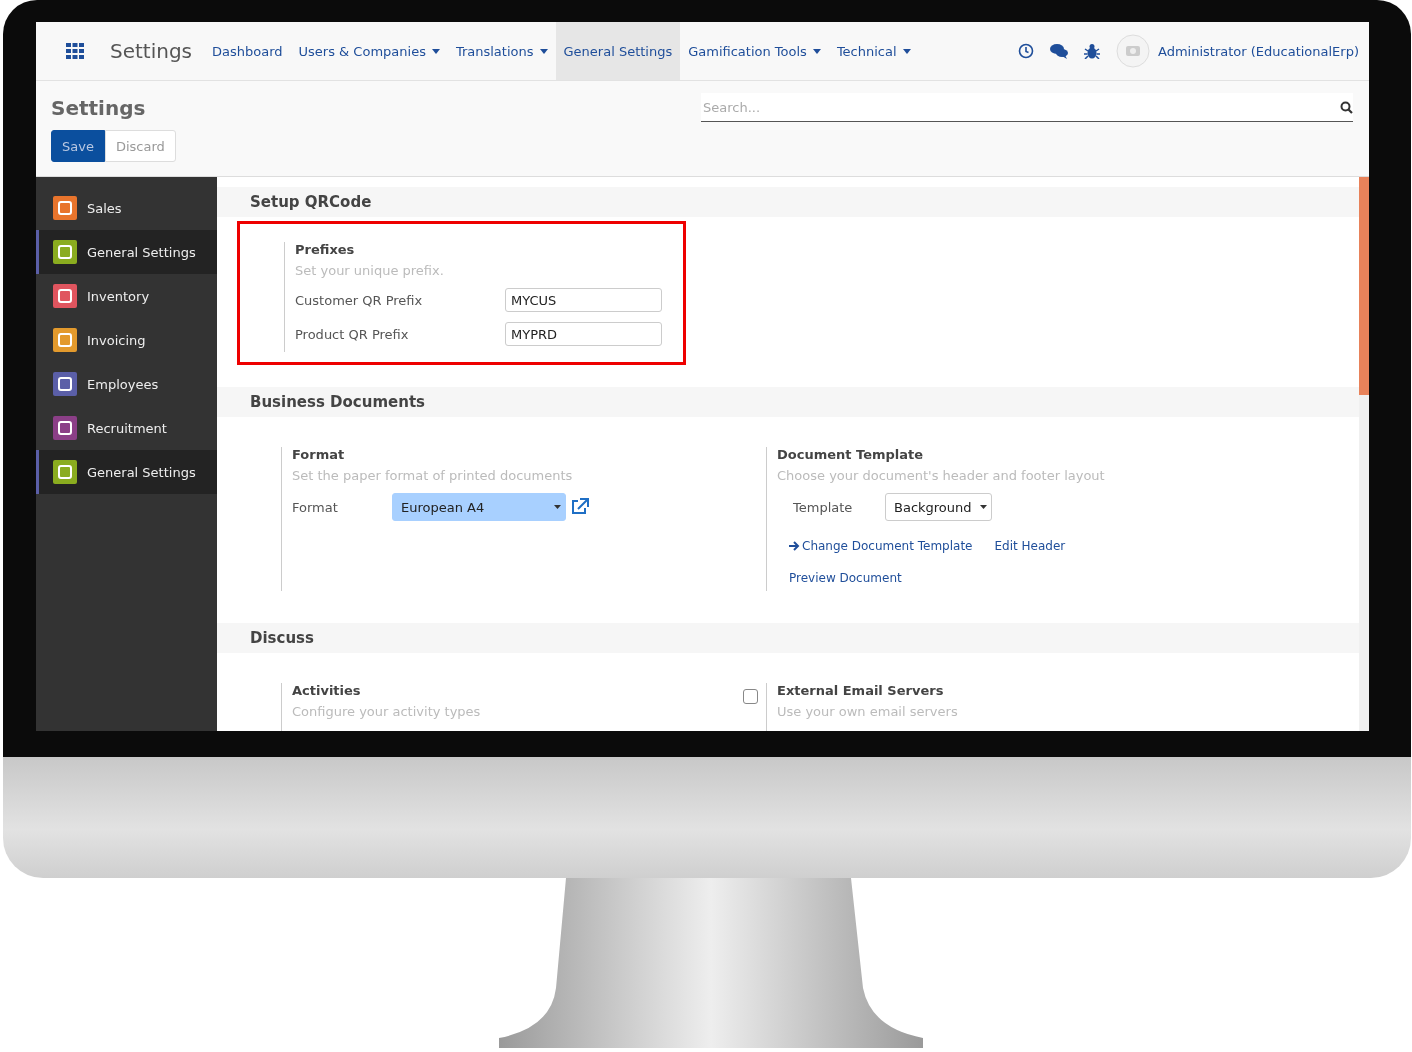 Image resolution: width=1412 pixels, height=1052 pixels. I want to click on menu-item: Technical, so click(873, 51).